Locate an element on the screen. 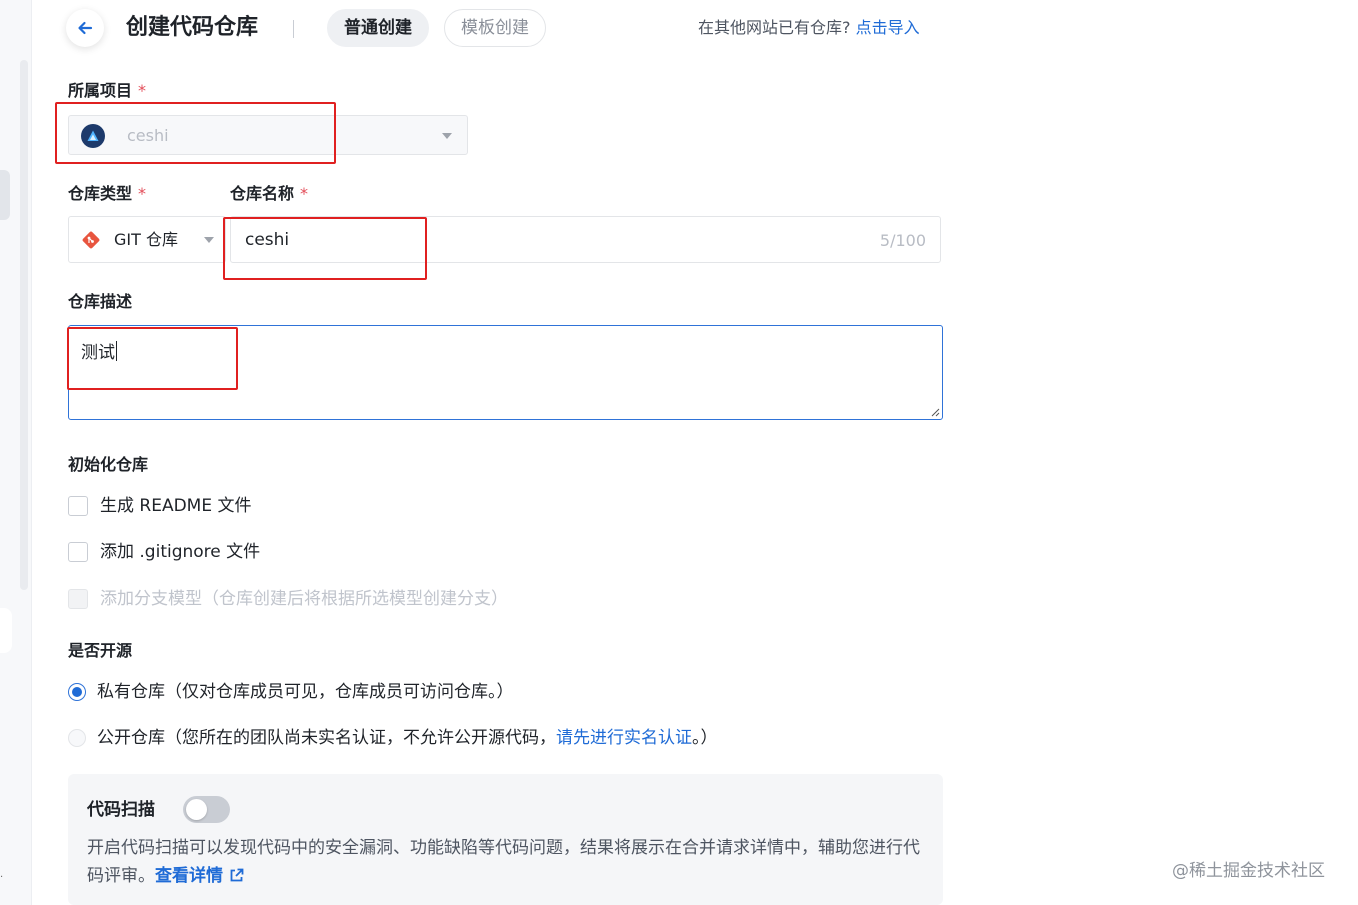 This screenshot has width=1358, height=905. code-scan-title: 代码扫描 is located at coordinates (121, 810).